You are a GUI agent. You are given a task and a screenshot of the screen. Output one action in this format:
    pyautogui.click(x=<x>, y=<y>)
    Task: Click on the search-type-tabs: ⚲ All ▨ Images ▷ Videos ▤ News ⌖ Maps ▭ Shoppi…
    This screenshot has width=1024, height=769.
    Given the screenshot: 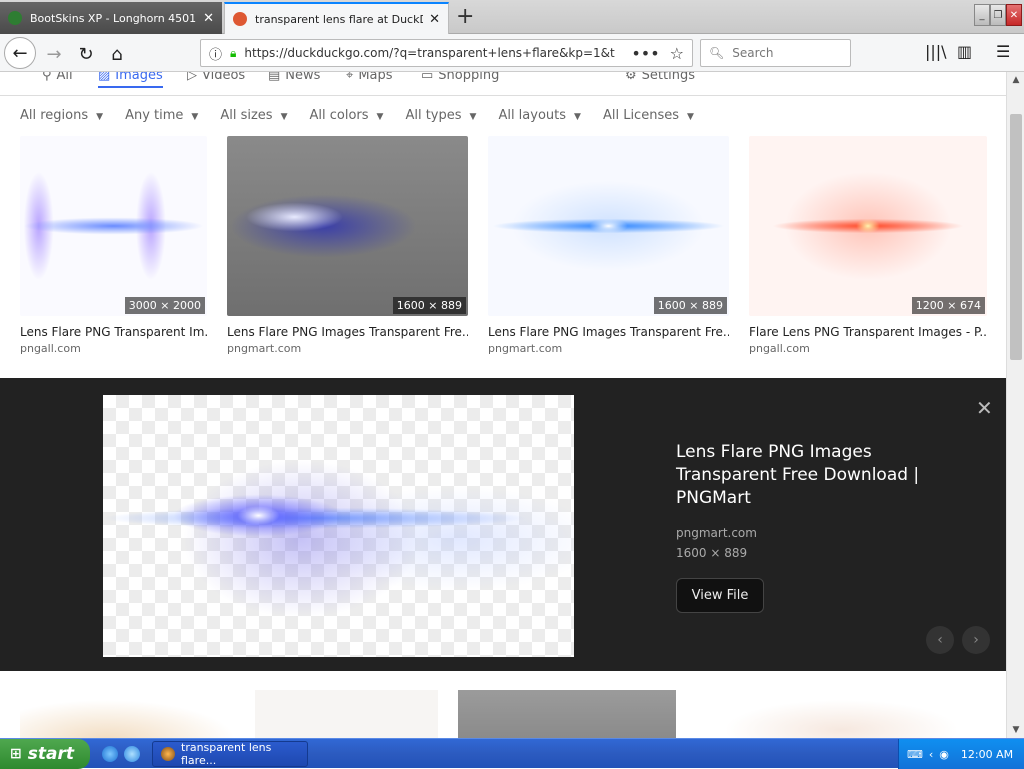 What is the action you would take?
    pyautogui.click(x=503, y=84)
    